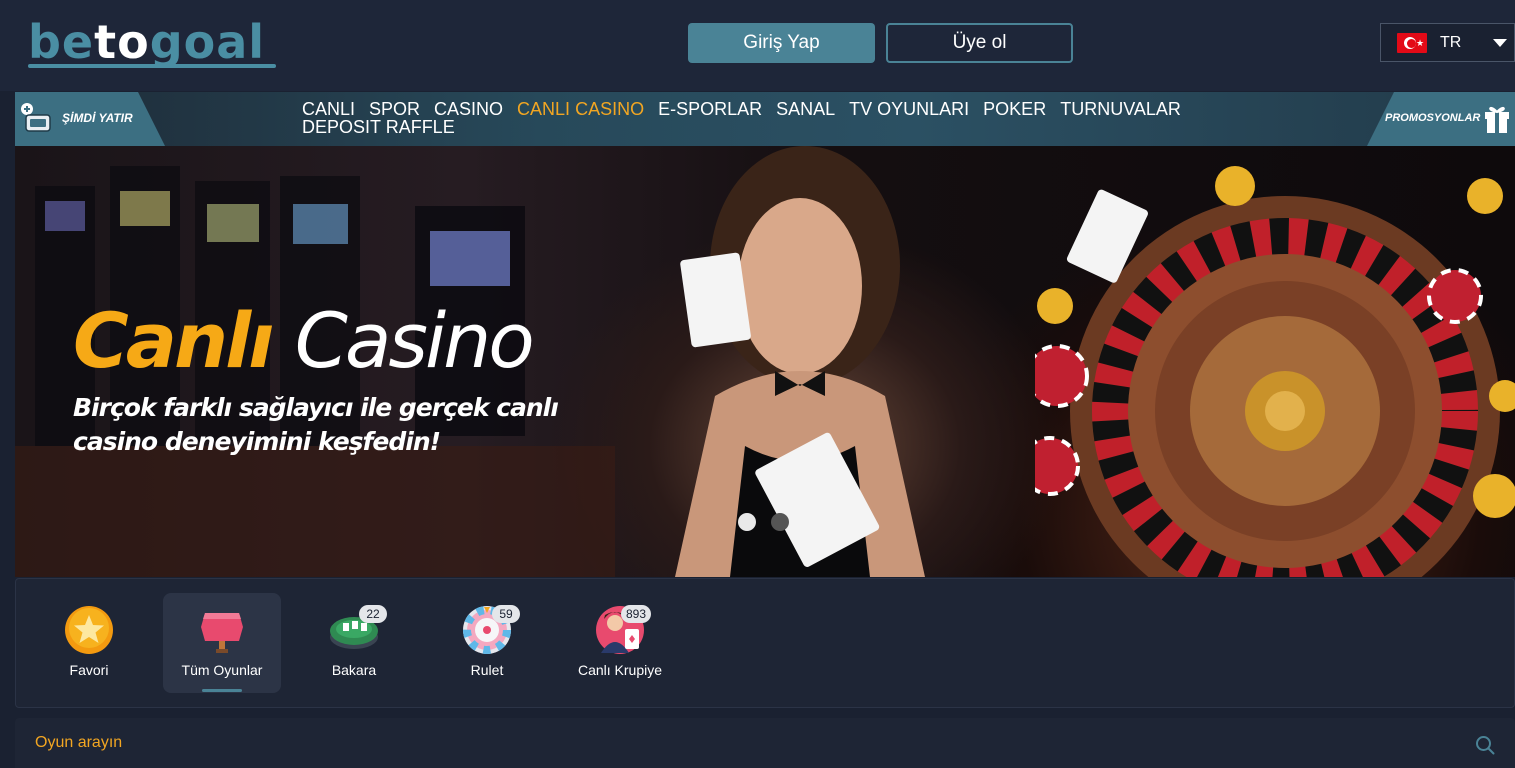  I want to click on game-search-bar, so click(765, 743).